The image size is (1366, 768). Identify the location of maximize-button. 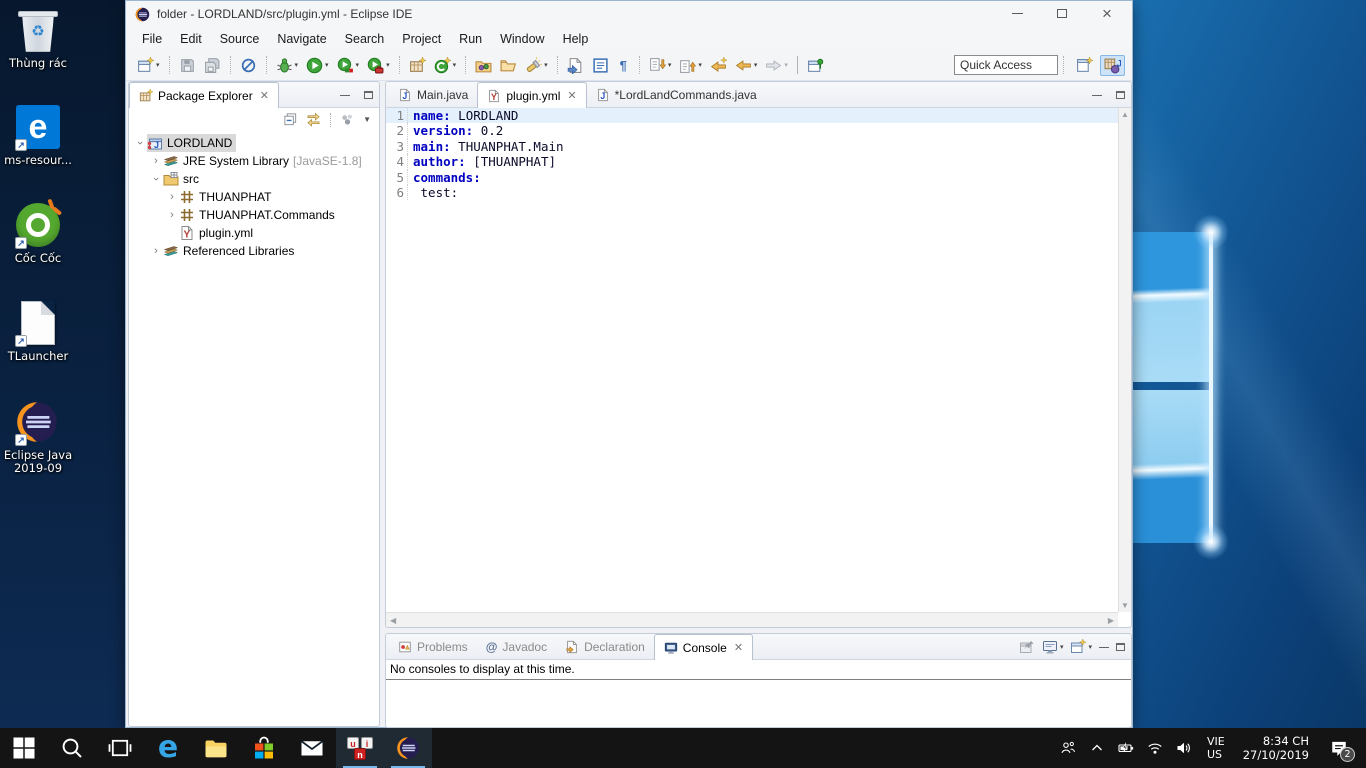
(1062, 13).